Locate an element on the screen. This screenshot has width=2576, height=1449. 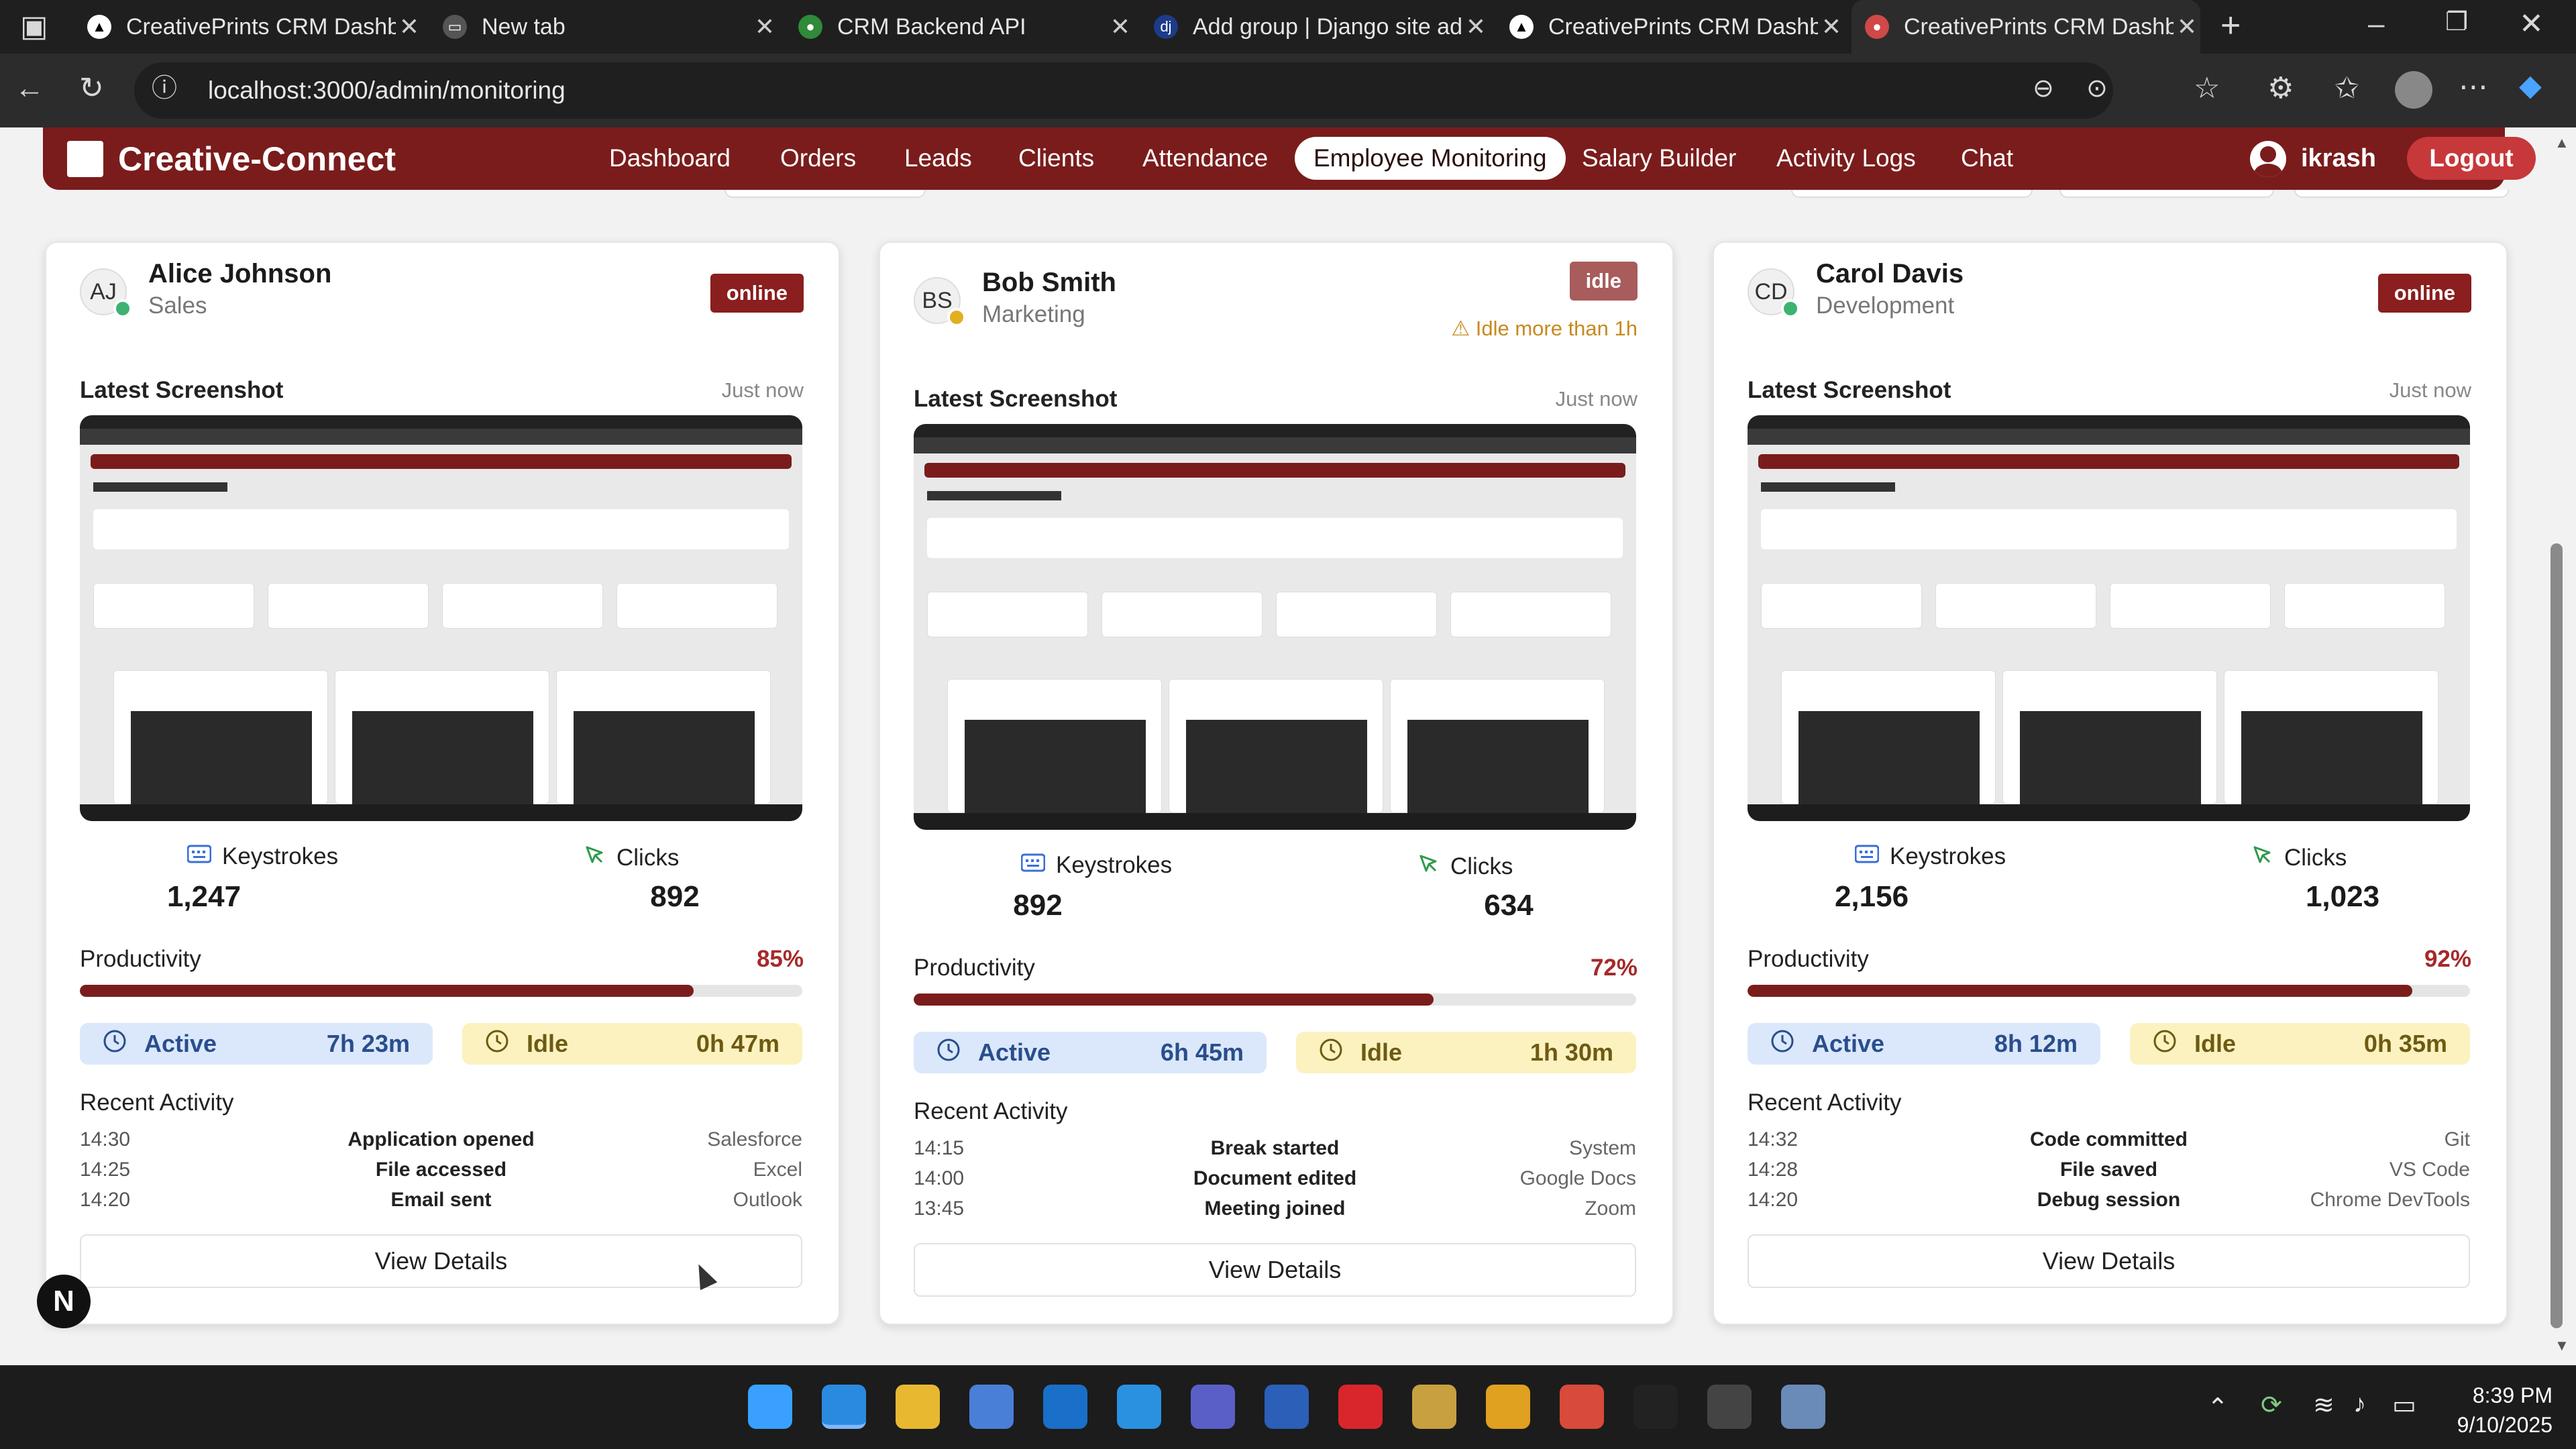
edge-icon is located at coordinates (844, 1407).